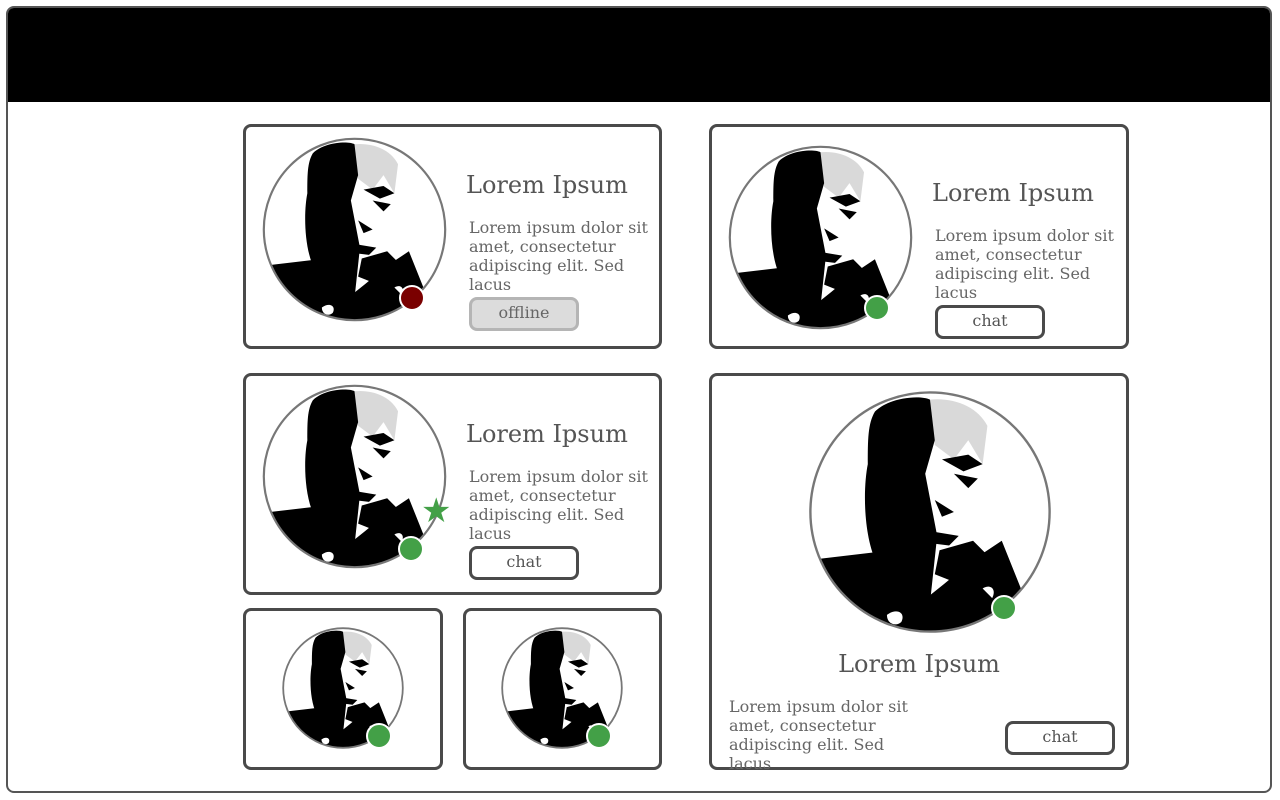 The image size is (1280, 800). What do you see at coordinates (524, 314) in the screenshot?
I see `offline-button: offline` at bounding box center [524, 314].